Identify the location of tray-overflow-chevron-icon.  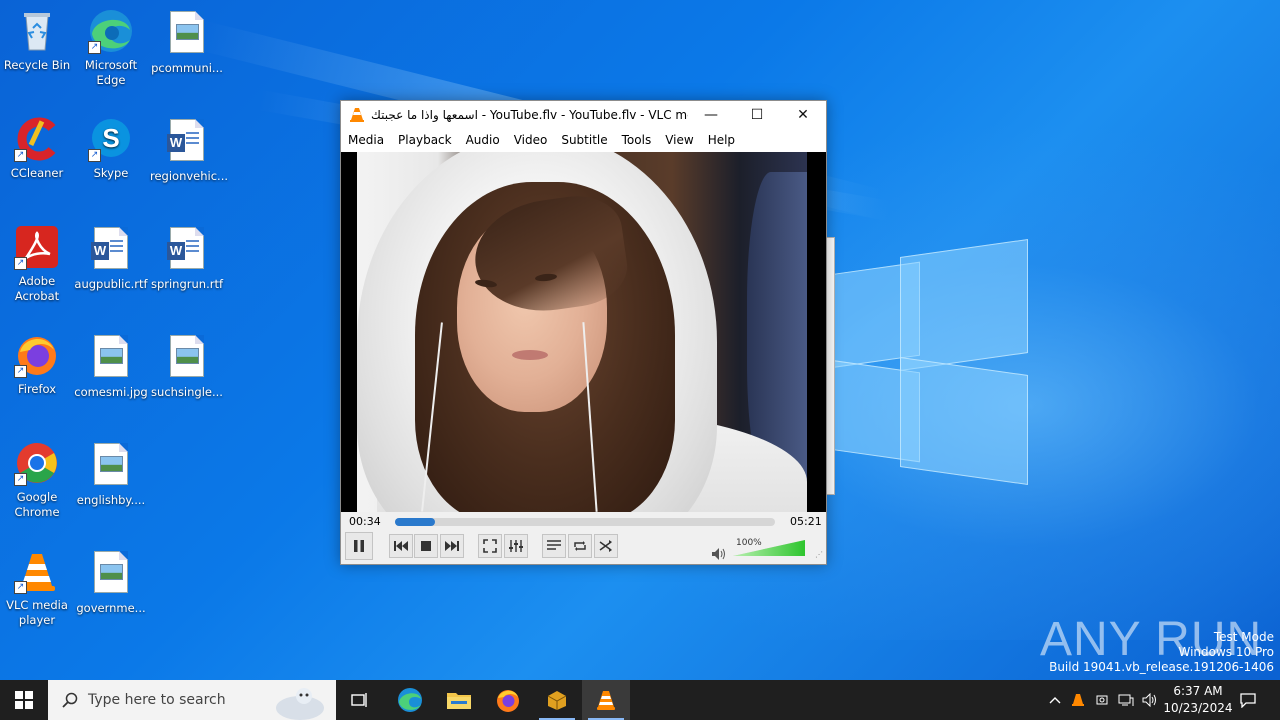
(1055, 700).